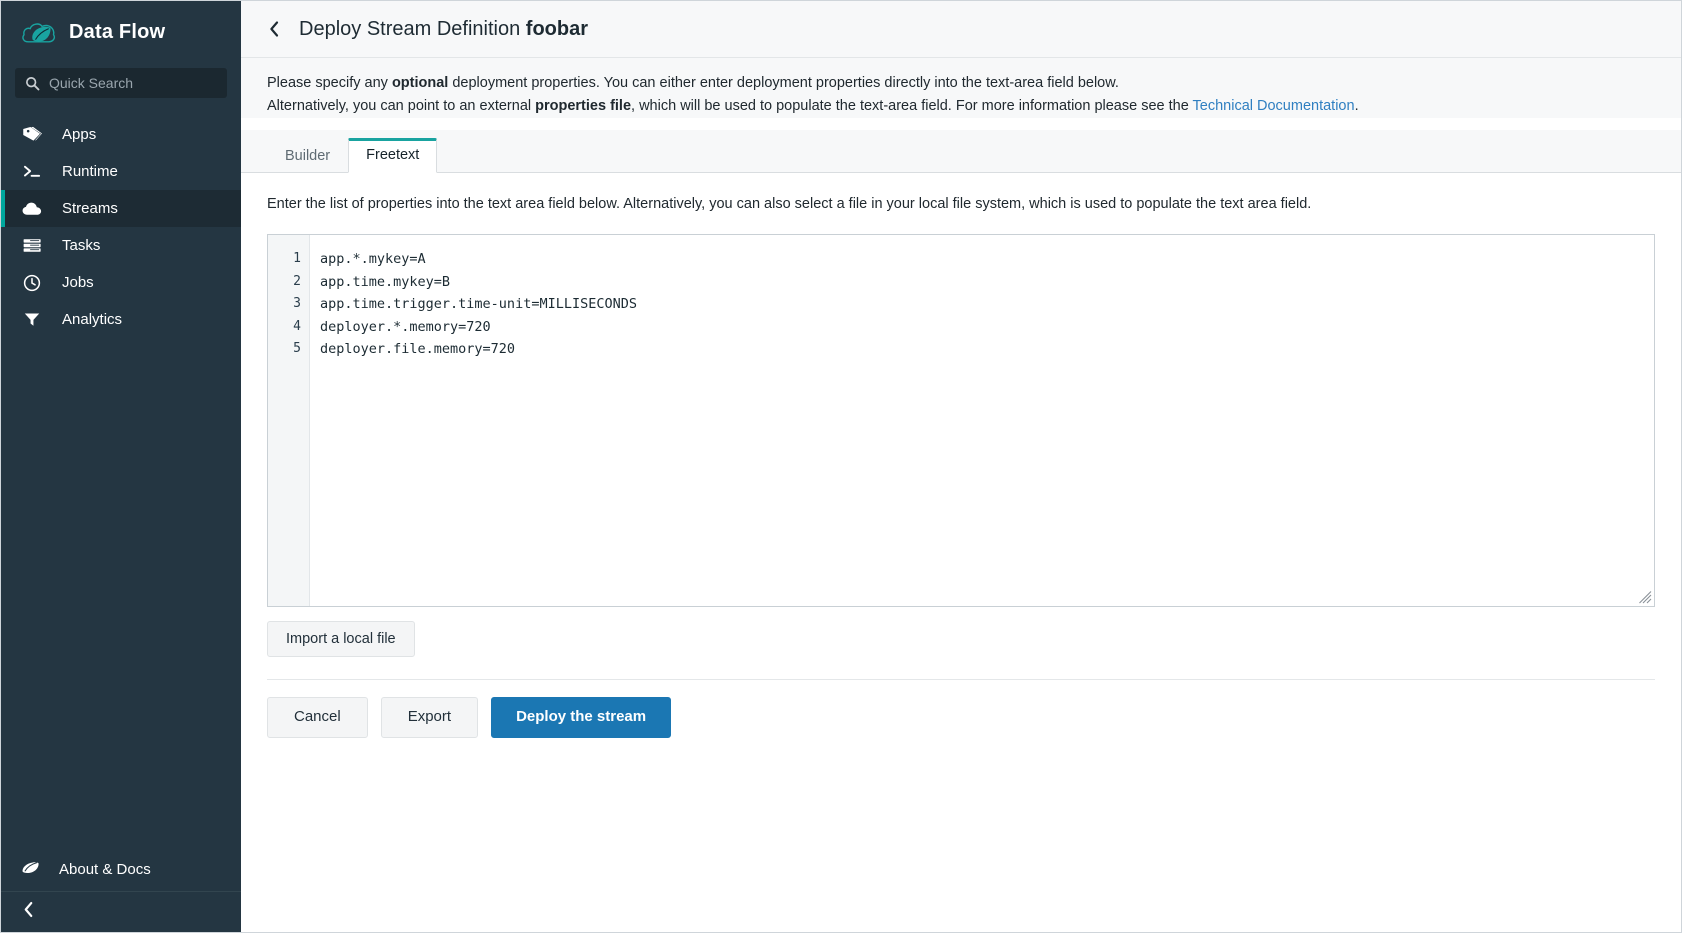 This screenshot has height=933, width=1682. Describe the element at coordinates (92, 319) in the screenshot. I see `sidebar-item-label: Analytics` at that location.